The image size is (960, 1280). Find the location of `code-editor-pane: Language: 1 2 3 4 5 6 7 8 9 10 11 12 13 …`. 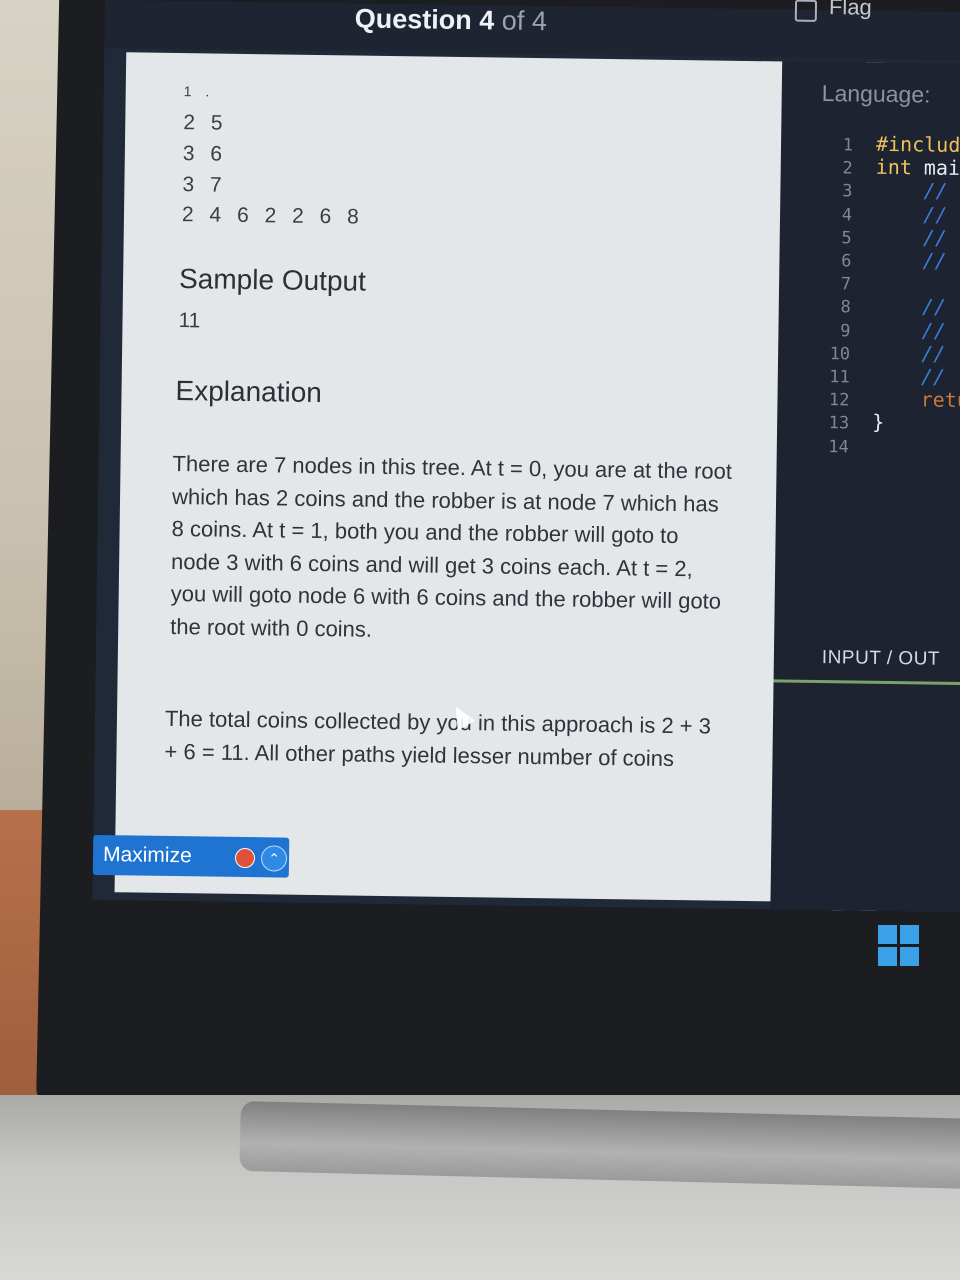

code-editor-pane: Language: 1 2 3 4 5 6 7 8 9 10 11 12 13 … is located at coordinates (865, 487).